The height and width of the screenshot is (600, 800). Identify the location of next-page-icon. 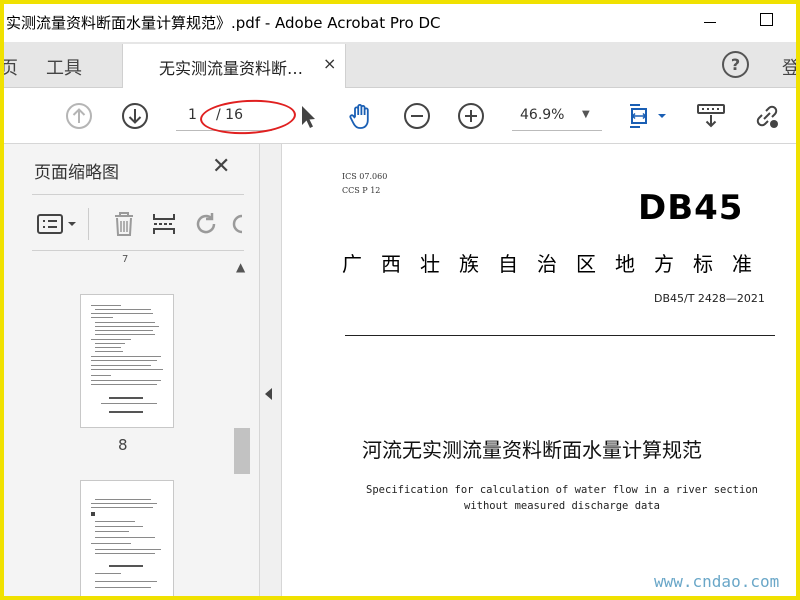
(135, 116).